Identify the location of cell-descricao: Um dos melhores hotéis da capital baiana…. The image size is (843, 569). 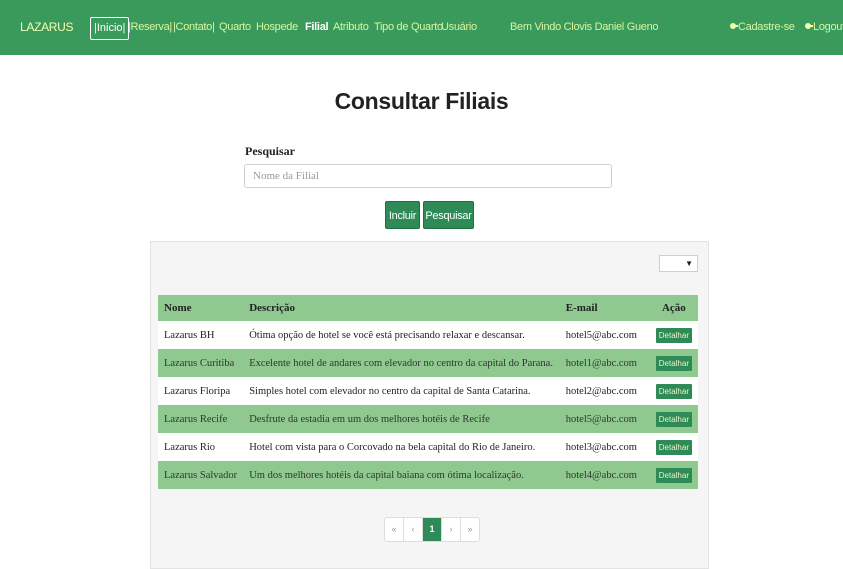
(401, 475).